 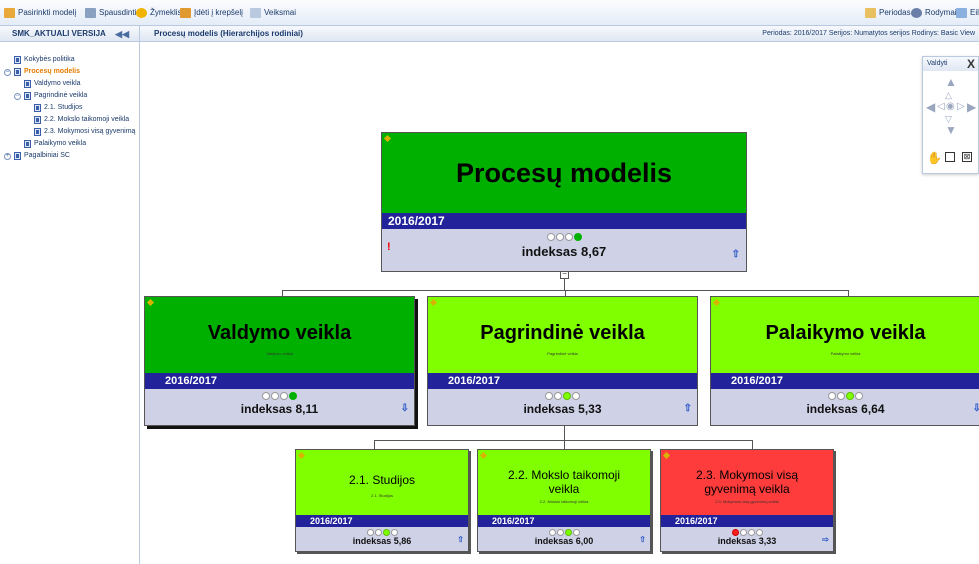 What do you see at coordinates (961, 106) in the screenshot?
I see `step-right-icon: ▷` at bounding box center [961, 106].